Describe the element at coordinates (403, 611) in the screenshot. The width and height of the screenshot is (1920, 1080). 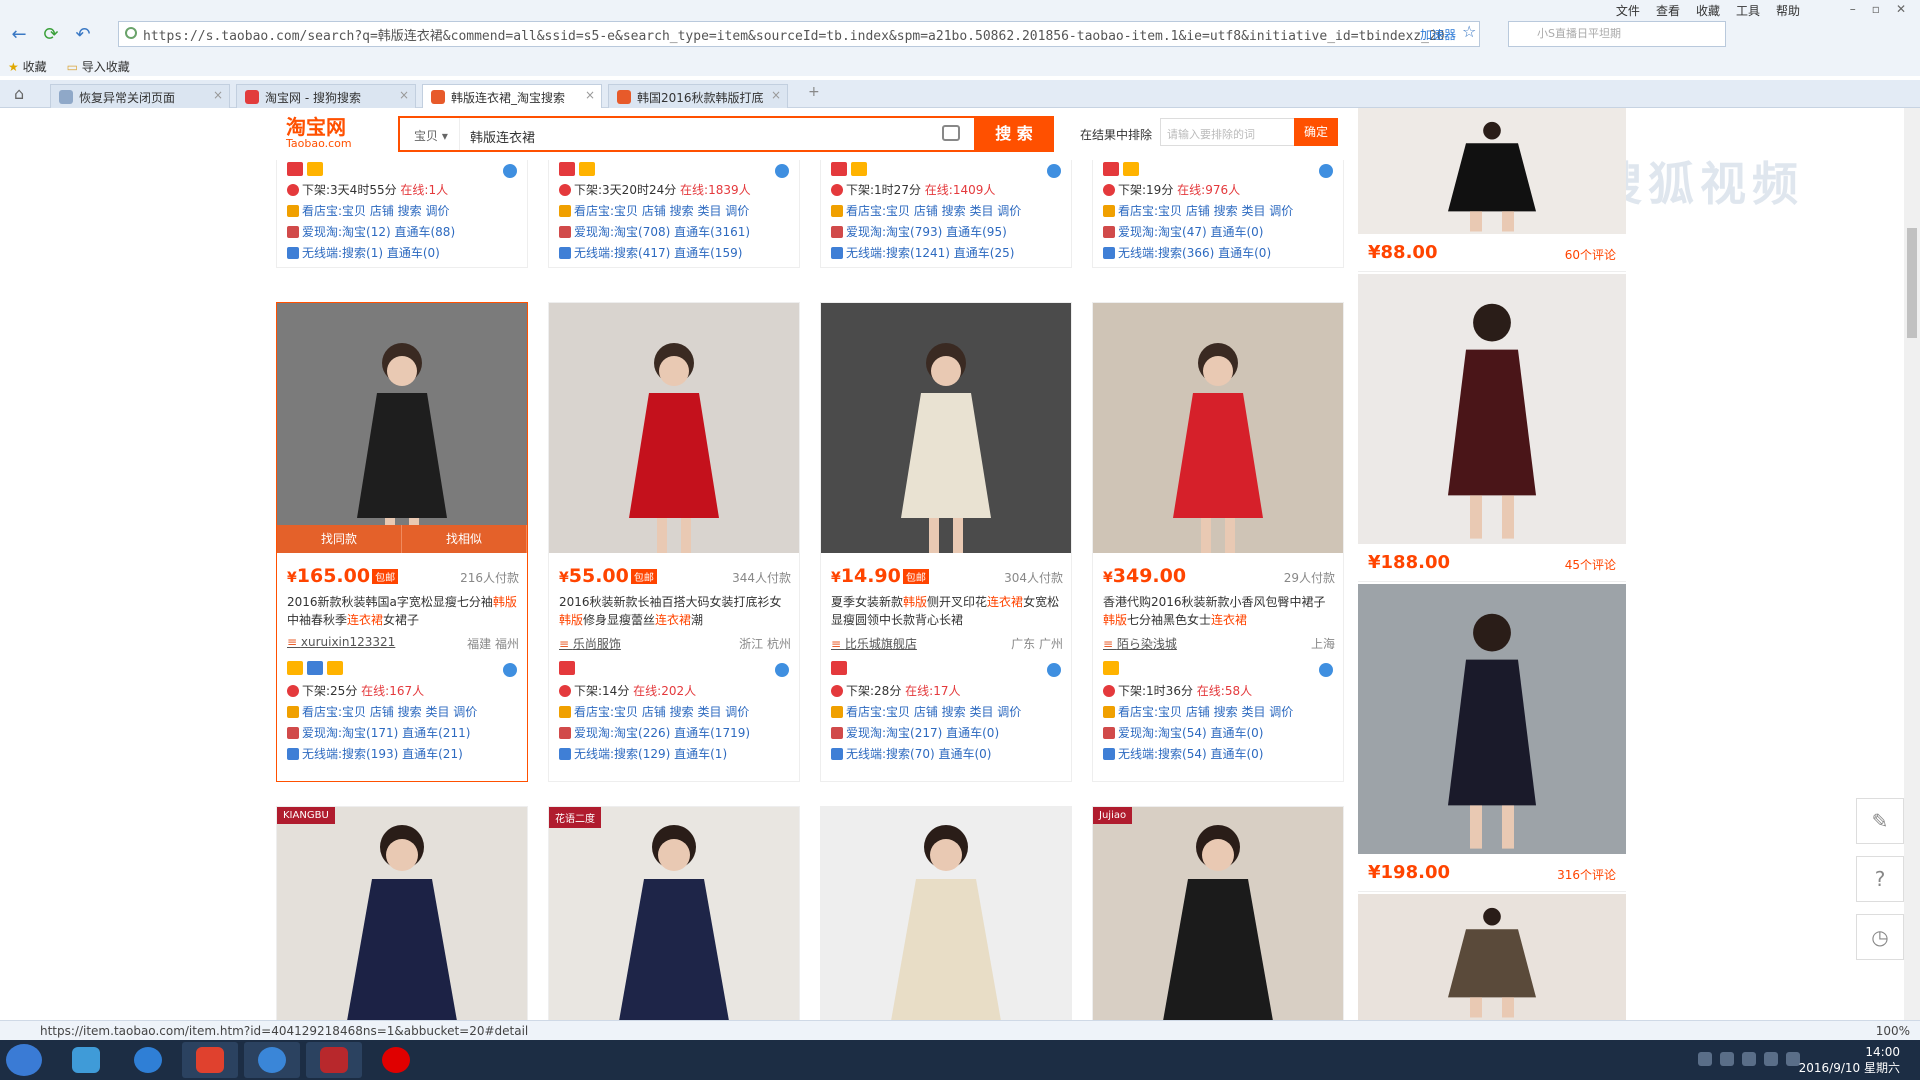
I see `product-title: 2016新款秋装韩国a字宽松显瘦七分袖韩版中袖春秋季连衣裙女裙子` at that location.